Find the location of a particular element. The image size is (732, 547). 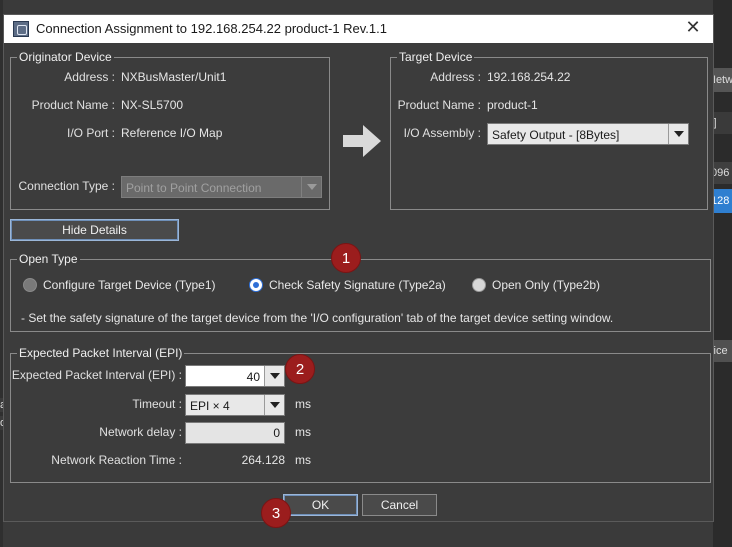

epi-label: Expected Packet Interval (EPI) : is located at coordinates (96, 375).